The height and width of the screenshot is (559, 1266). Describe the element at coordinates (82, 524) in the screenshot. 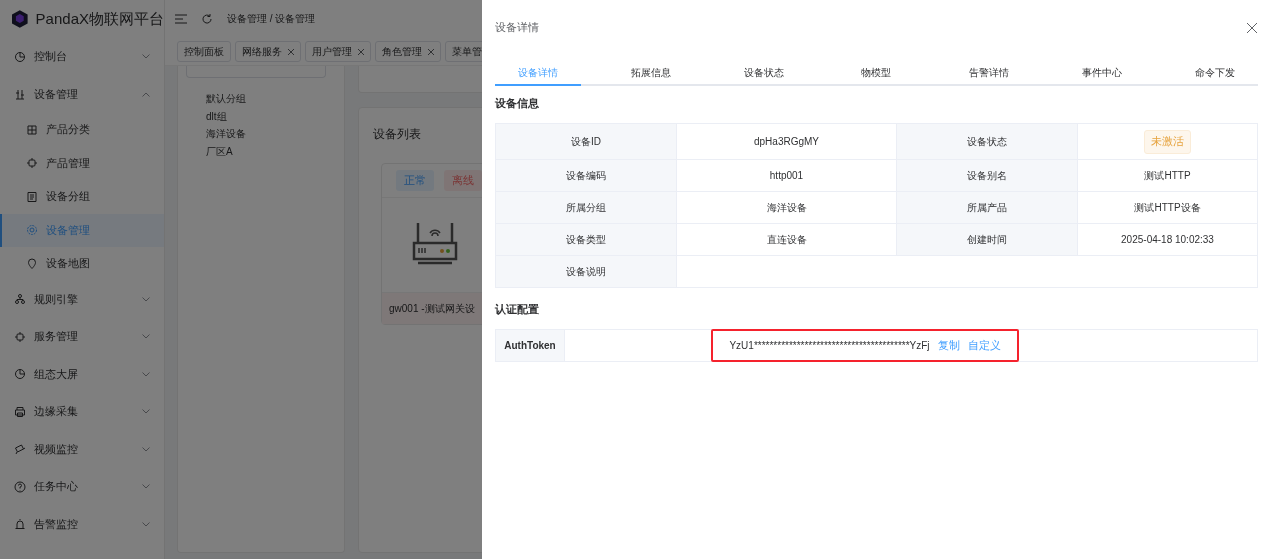

I see `menu-item: 告警监控` at that location.